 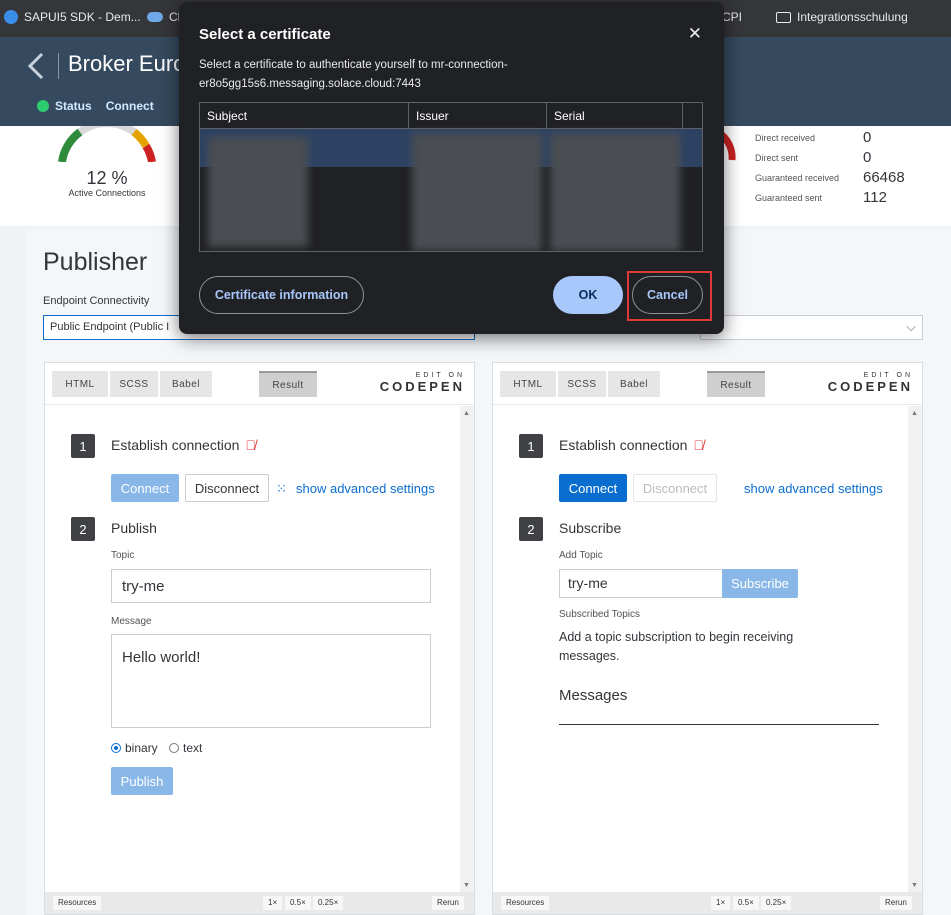 I want to click on certificate-table-header: Subject Issuer Serial, so click(x=451, y=116).